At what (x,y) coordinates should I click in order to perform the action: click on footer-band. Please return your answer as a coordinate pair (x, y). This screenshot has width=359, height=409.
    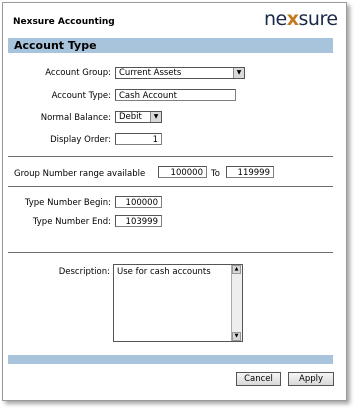
    Looking at the image, I should click on (170, 359).